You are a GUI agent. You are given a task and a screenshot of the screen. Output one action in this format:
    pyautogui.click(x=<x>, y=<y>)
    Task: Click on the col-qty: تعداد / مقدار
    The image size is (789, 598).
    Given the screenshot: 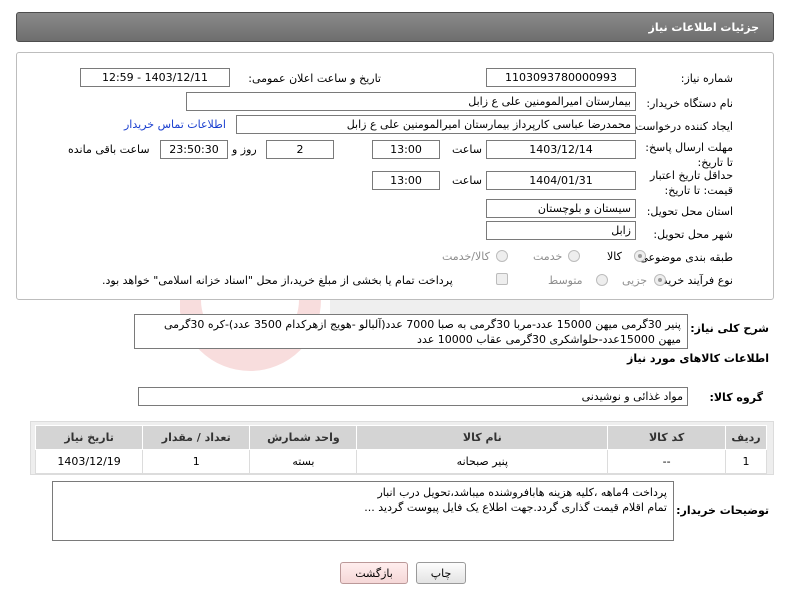 What is the action you would take?
    pyautogui.click(x=196, y=437)
    